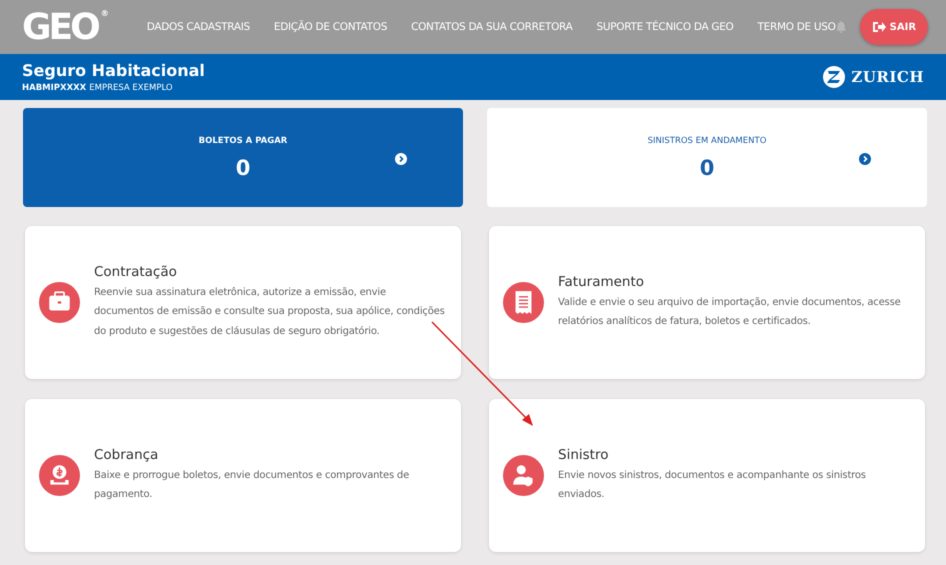 Image resolution: width=946 pixels, height=565 pixels. Describe the element at coordinates (602, 282) in the screenshot. I see `card-title: Faturamento` at that location.